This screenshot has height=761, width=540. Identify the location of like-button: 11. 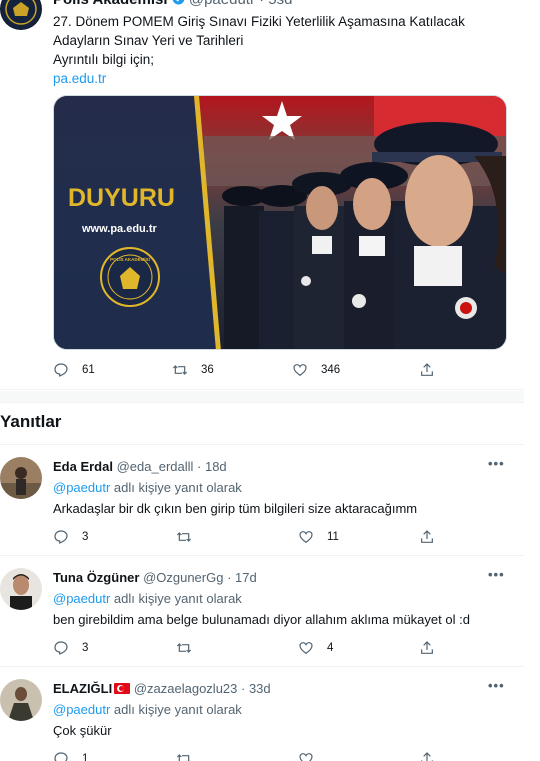
(318, 537).